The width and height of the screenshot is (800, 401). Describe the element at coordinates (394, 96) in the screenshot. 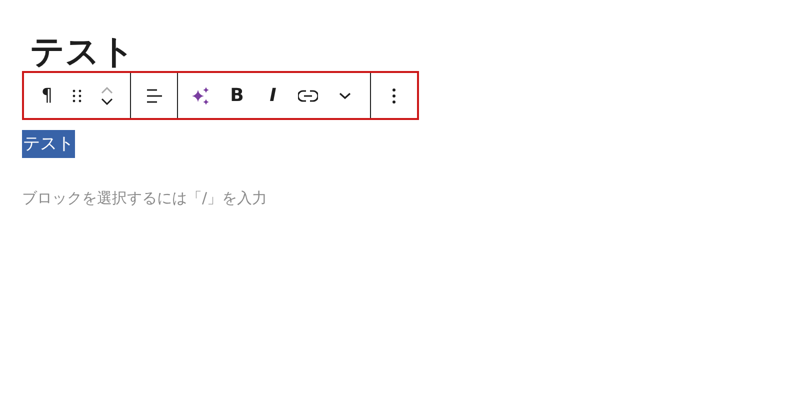

I see `more-options-icon` at that location.